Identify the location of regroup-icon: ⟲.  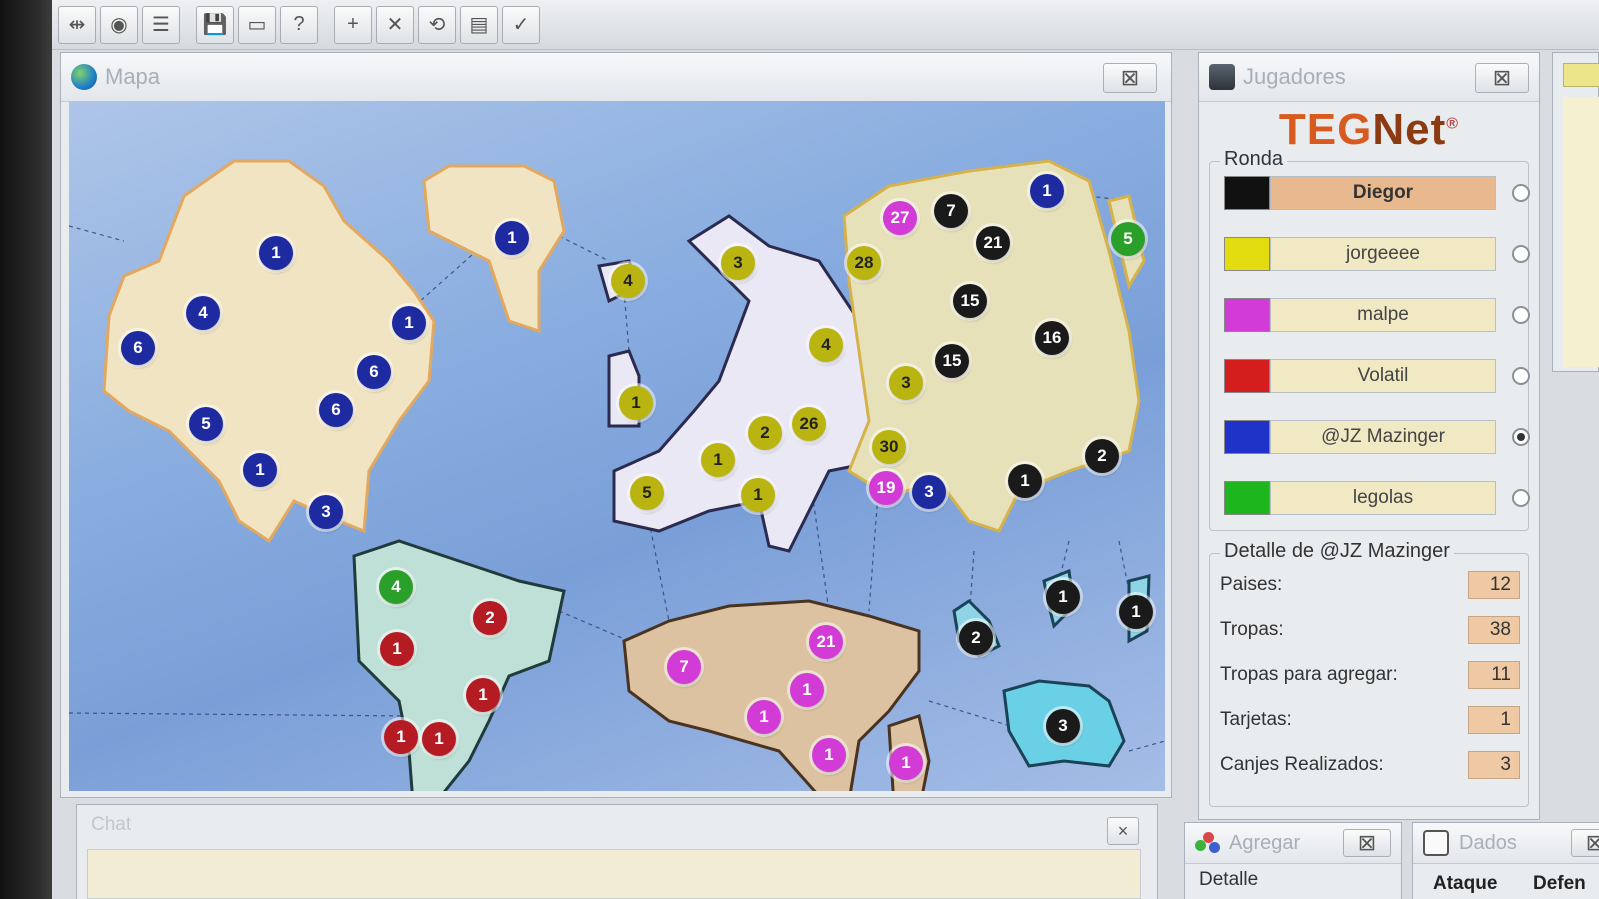
(437, 25).